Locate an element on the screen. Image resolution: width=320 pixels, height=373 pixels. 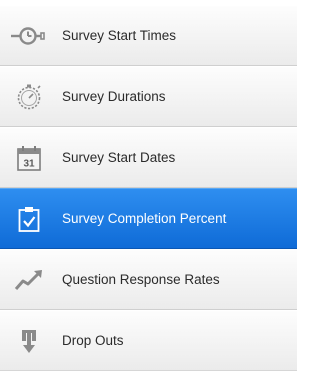
menu-item-label: Drop Outs is located at coordinates (93, 340).